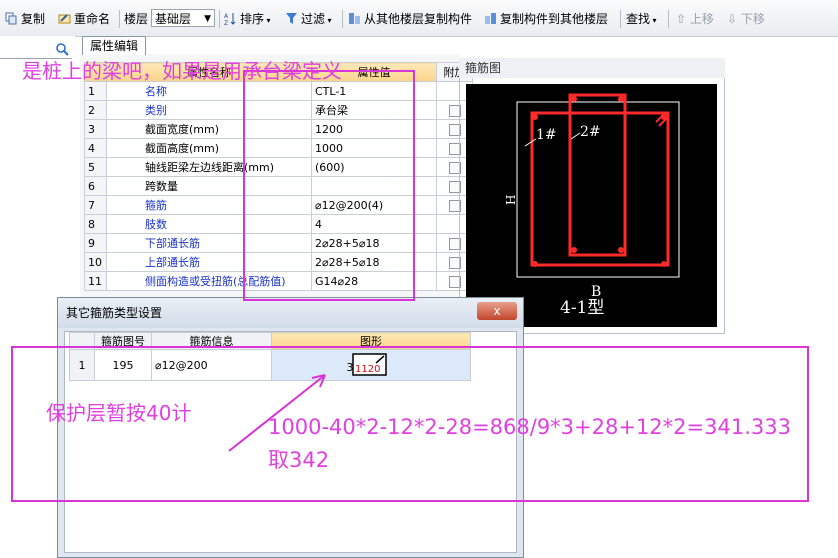 Image resolution: width=838 pixels, height=558 pixels. Describe the element at coordinates (95, 186) in the screenshot. I see `row-number: 6` at that location.